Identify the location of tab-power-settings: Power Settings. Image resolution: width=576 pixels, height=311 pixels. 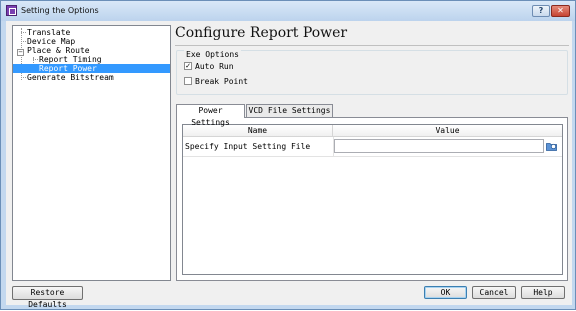
(210, 115).